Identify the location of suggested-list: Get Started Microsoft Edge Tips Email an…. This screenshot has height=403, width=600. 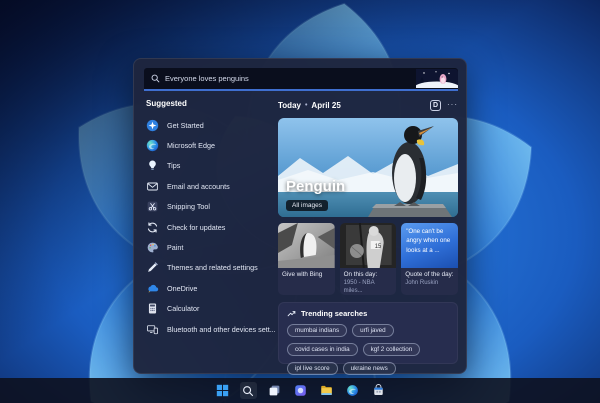
(211, 227).